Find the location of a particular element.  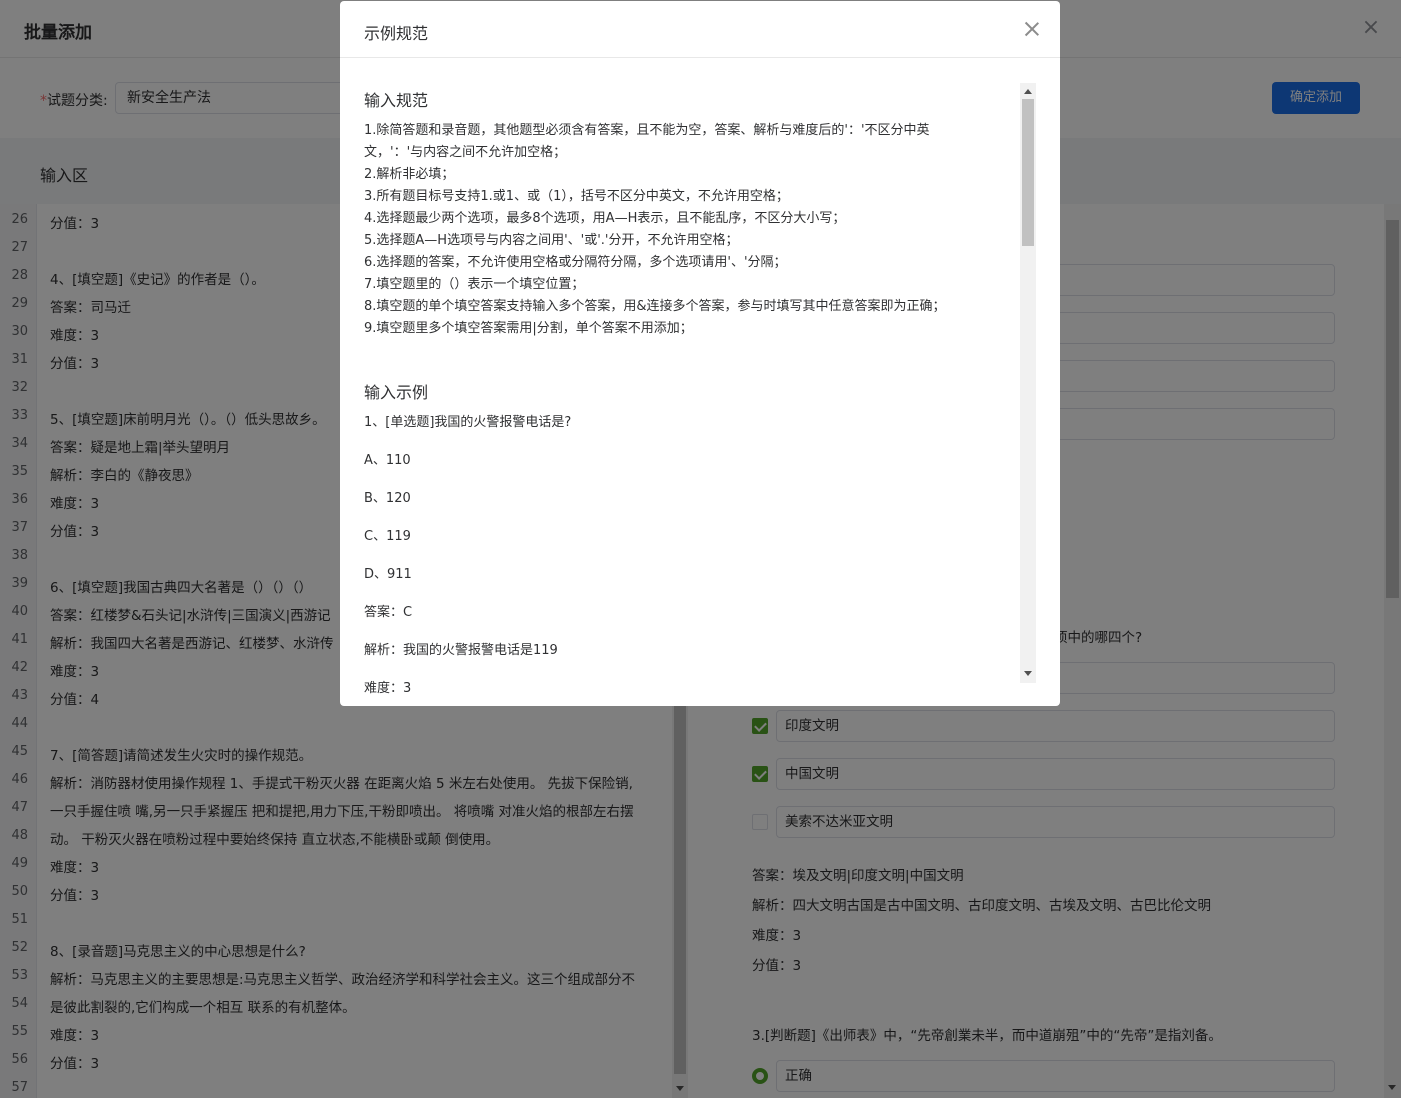

example-line: A、110 is located at coordinates (387, 460).